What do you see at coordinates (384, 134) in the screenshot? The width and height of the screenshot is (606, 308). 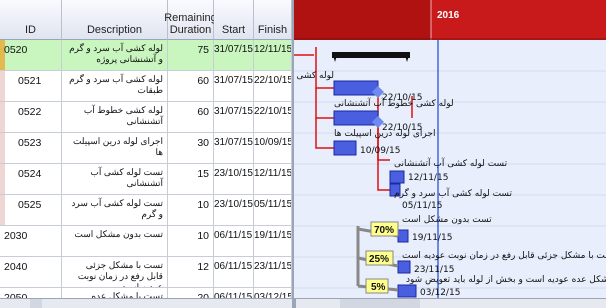 I see `bar-label: اجرای لوله درین اسپیلت ها` at bounding box center [384, 134].